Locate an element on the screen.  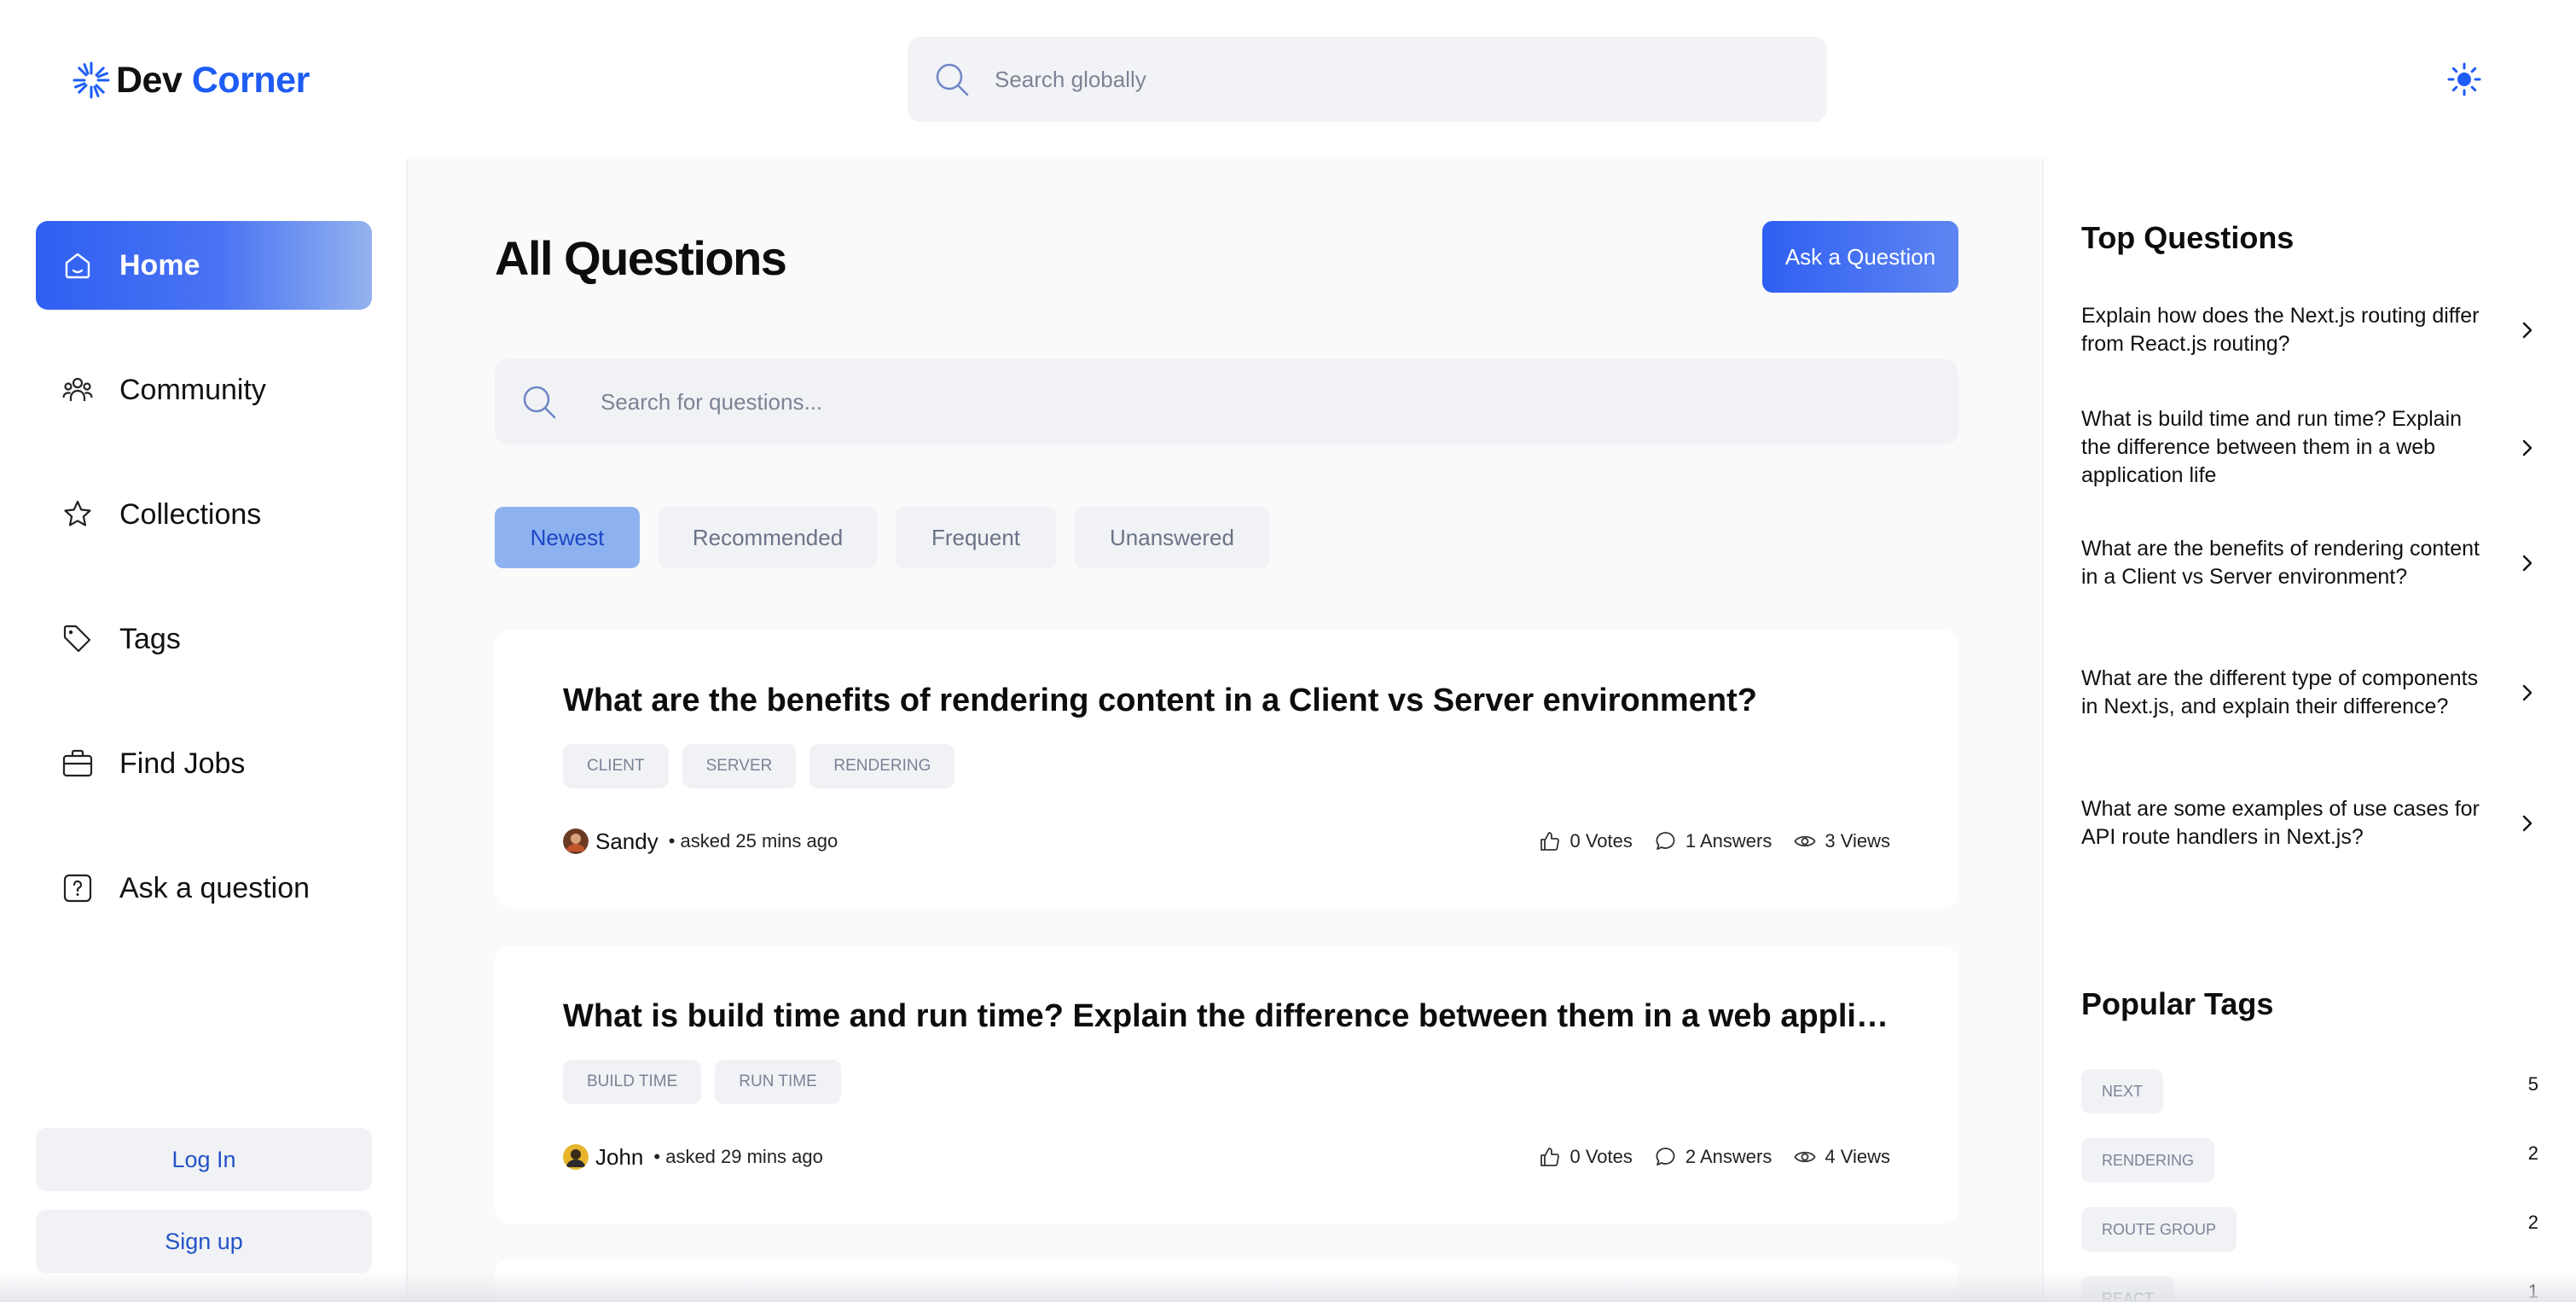
filter-recommended: Recommended is located at coordinates (768, 537).